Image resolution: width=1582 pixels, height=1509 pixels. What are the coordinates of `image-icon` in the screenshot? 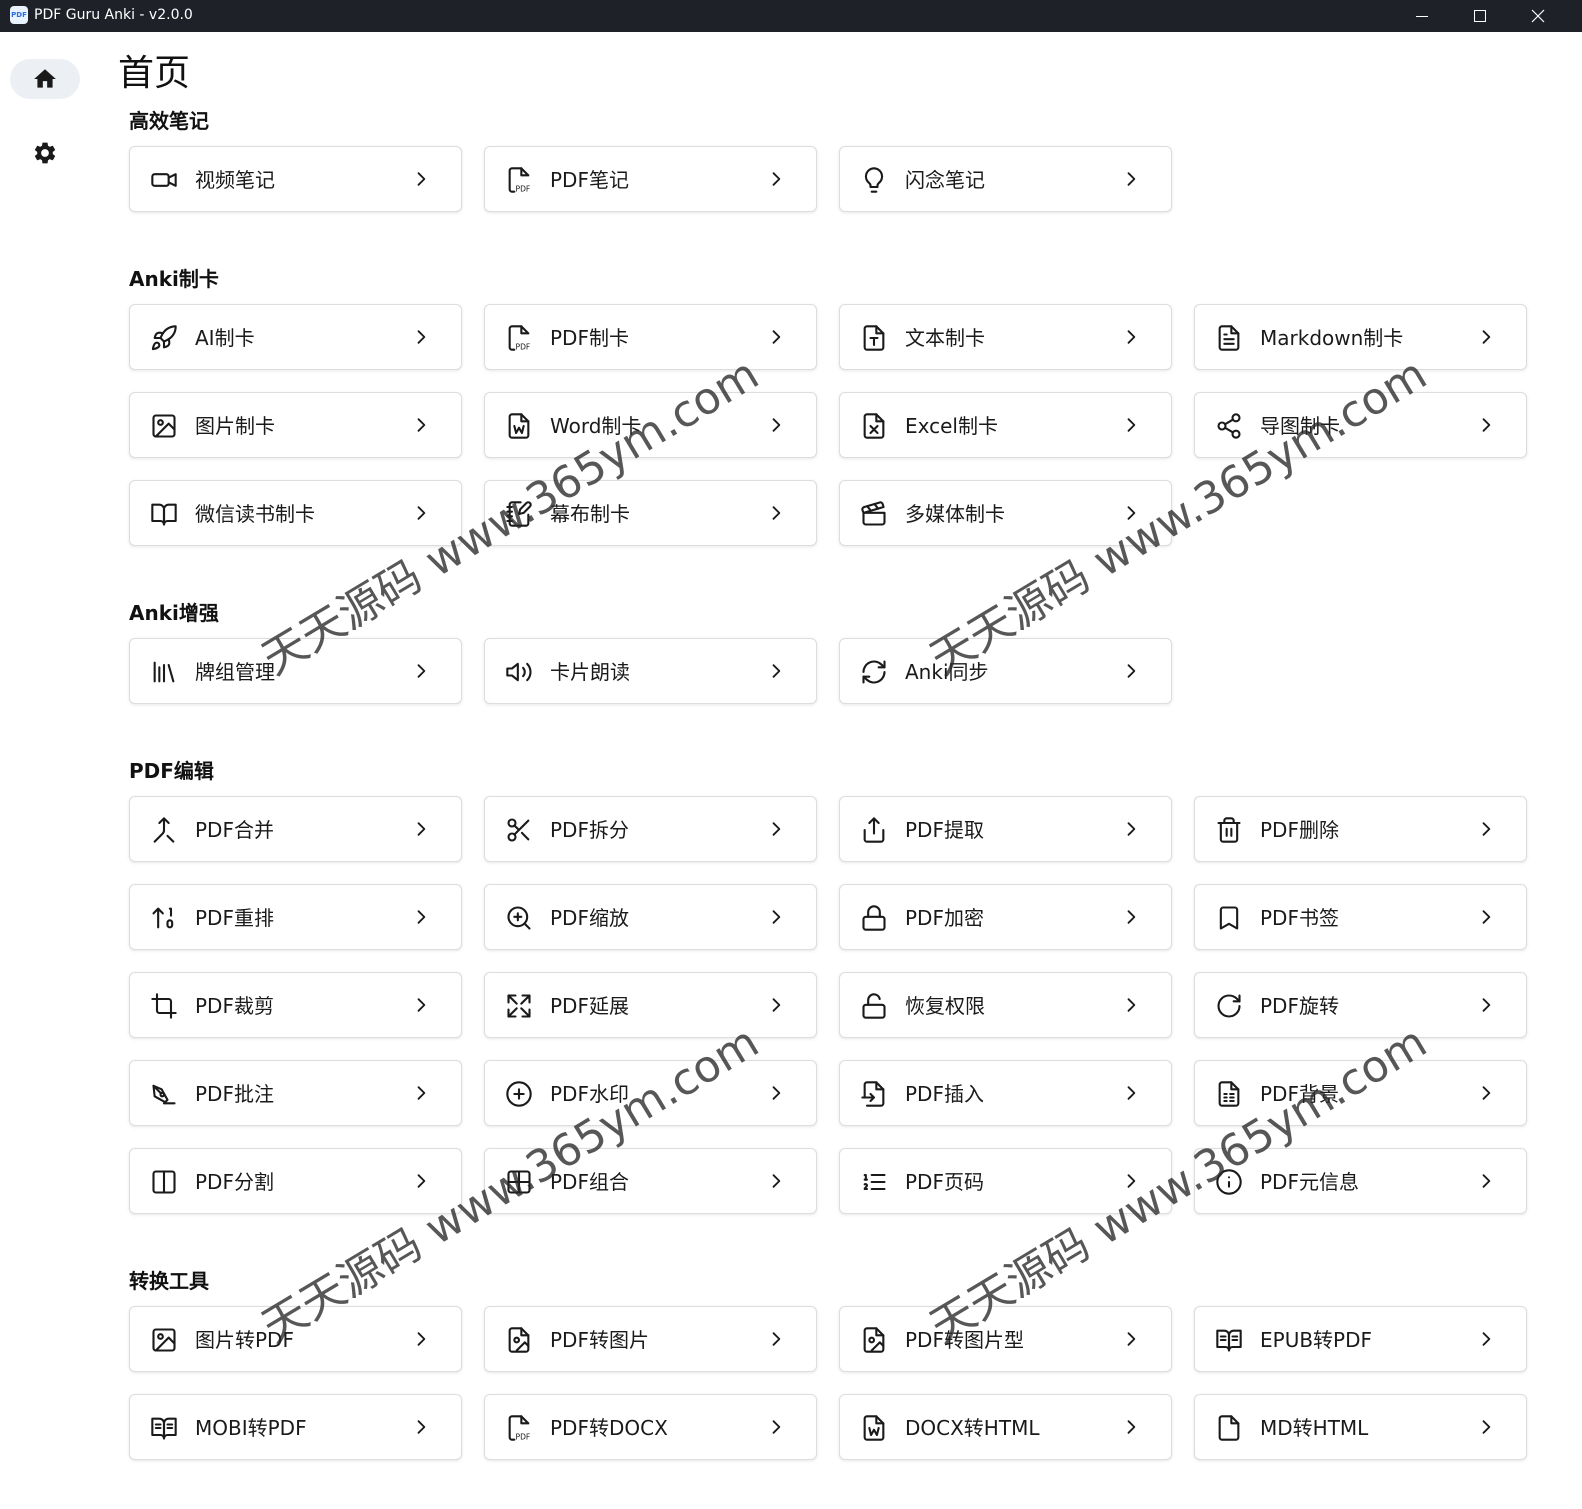 It's located at (164, 426).